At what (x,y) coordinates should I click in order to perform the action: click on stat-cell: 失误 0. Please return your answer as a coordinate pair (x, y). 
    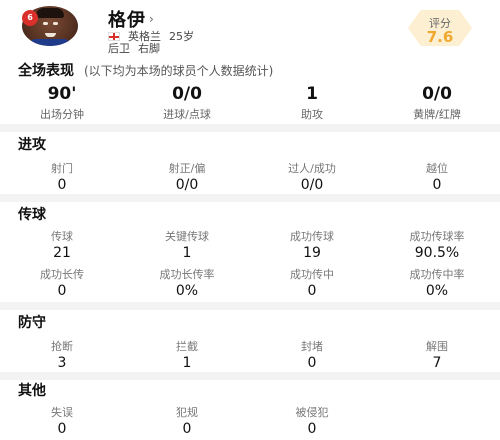
    Looking at the image, I should click on (62, 420).